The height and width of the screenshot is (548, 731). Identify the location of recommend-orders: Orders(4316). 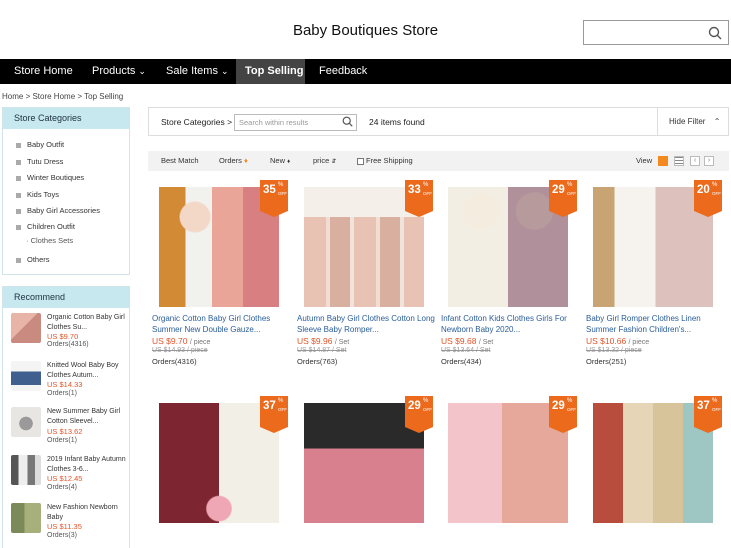
(68, 344).